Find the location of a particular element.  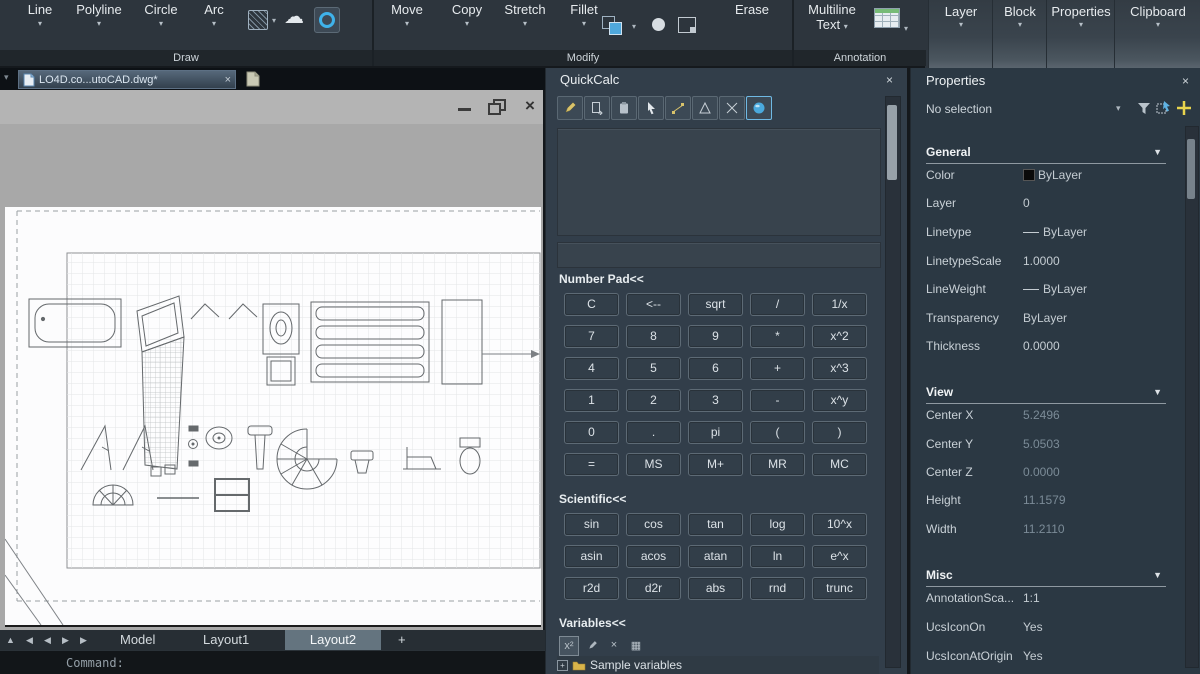

calc-key: 1 is located at coordinates (591, 400).